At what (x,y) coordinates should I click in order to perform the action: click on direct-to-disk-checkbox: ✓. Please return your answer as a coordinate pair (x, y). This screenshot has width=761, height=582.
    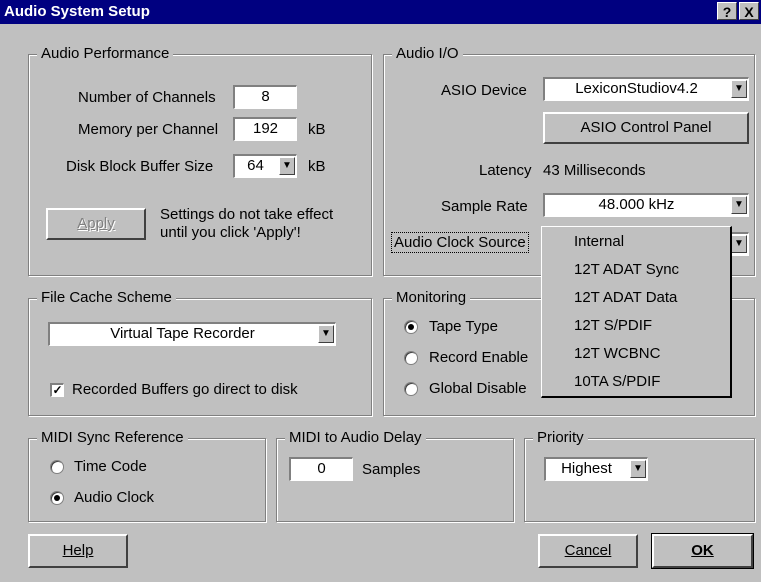
    Looking at the image, I should click on (57, 390).